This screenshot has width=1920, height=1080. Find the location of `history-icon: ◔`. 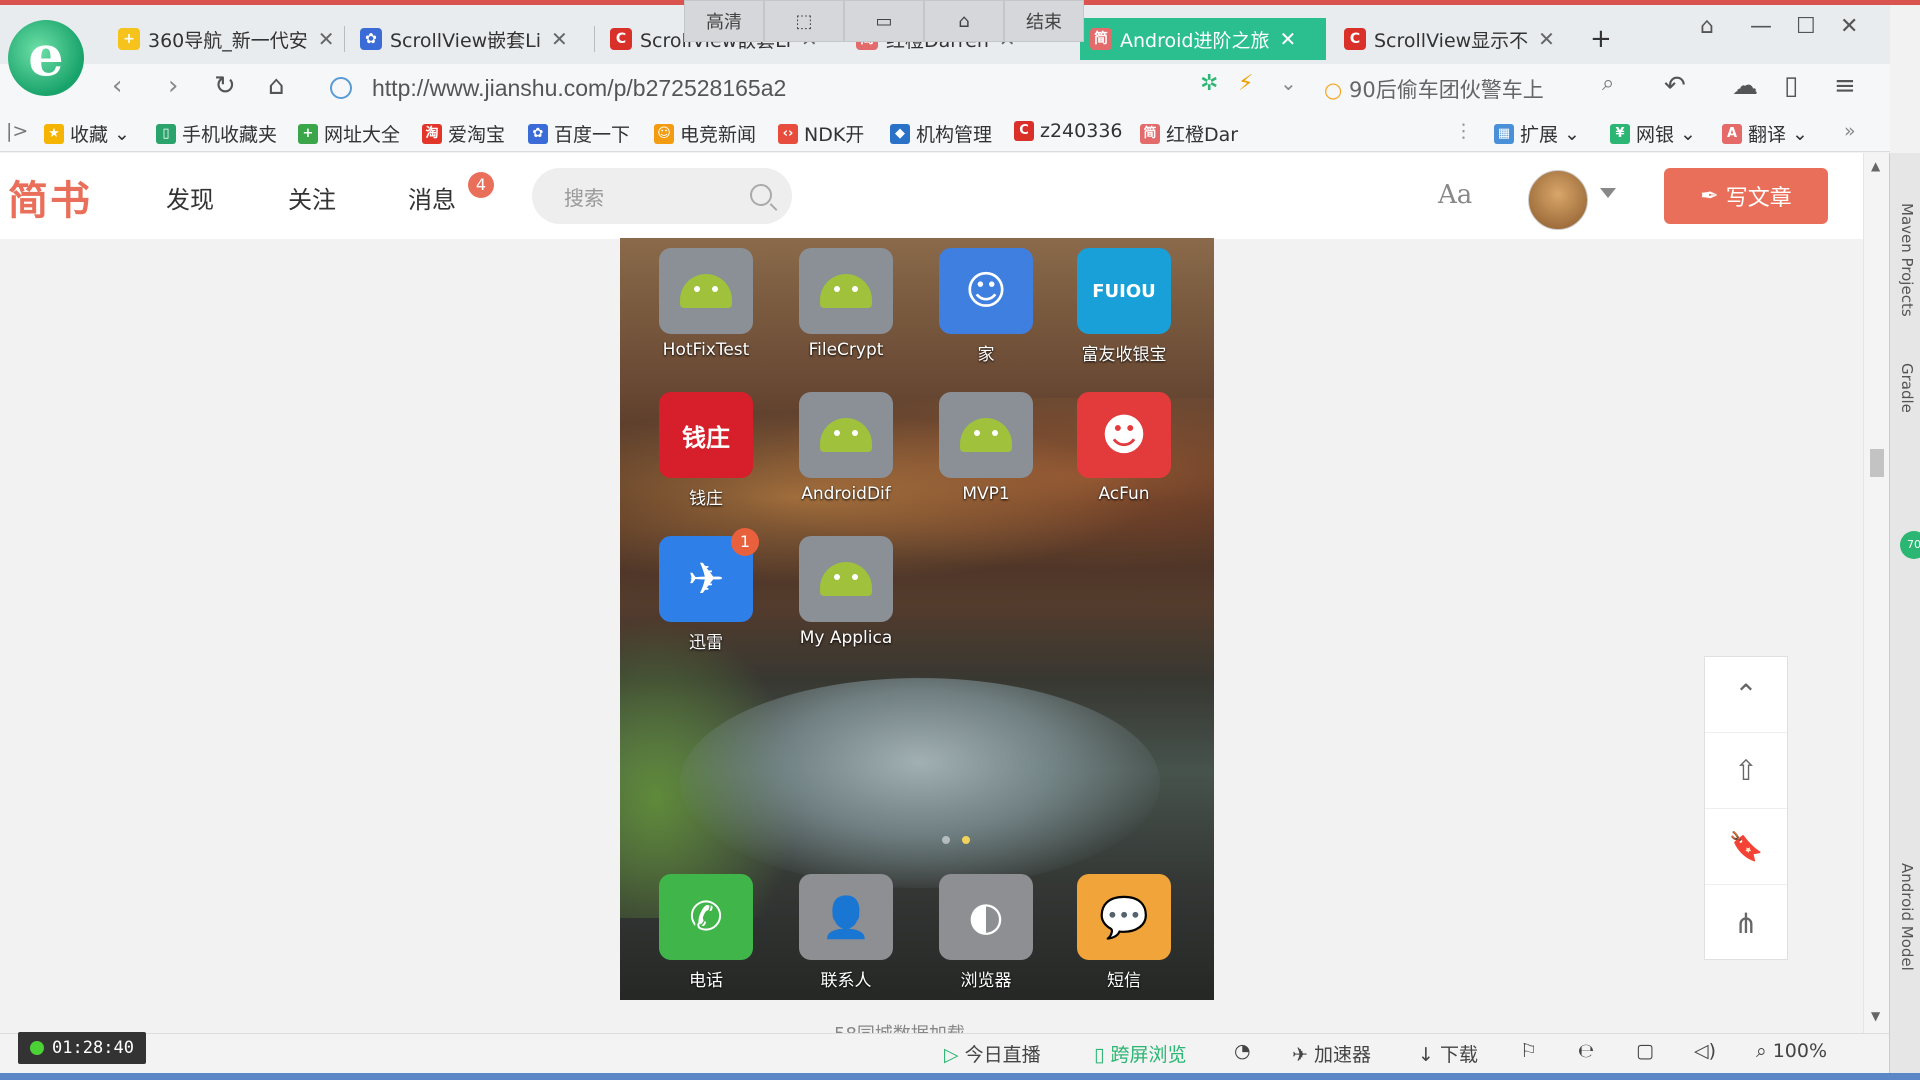

history-icon: ◔ is located at coordinates (1242, 1051).